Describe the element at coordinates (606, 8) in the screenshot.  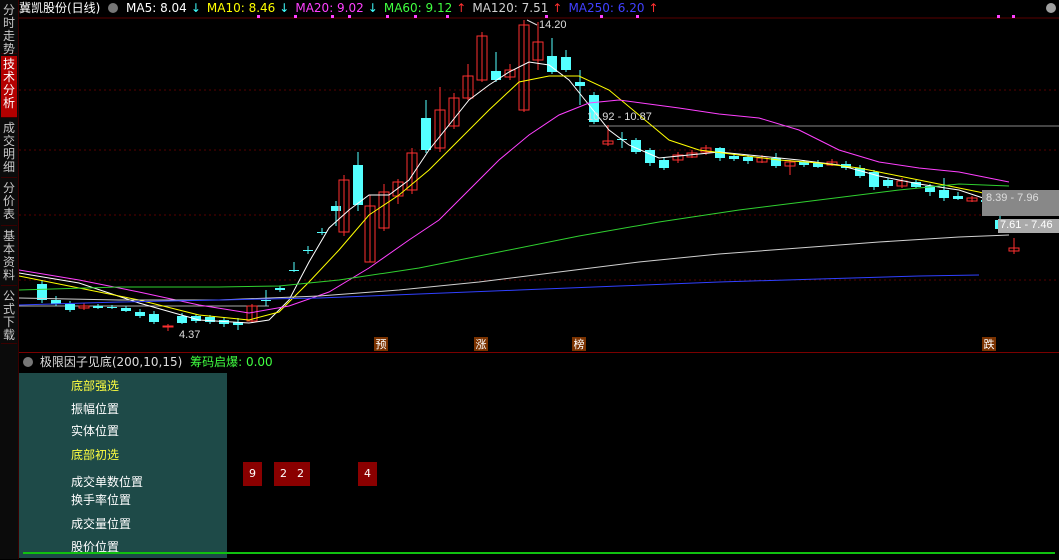
I see `ma-legend-item: MA250: 6.20` at that location.